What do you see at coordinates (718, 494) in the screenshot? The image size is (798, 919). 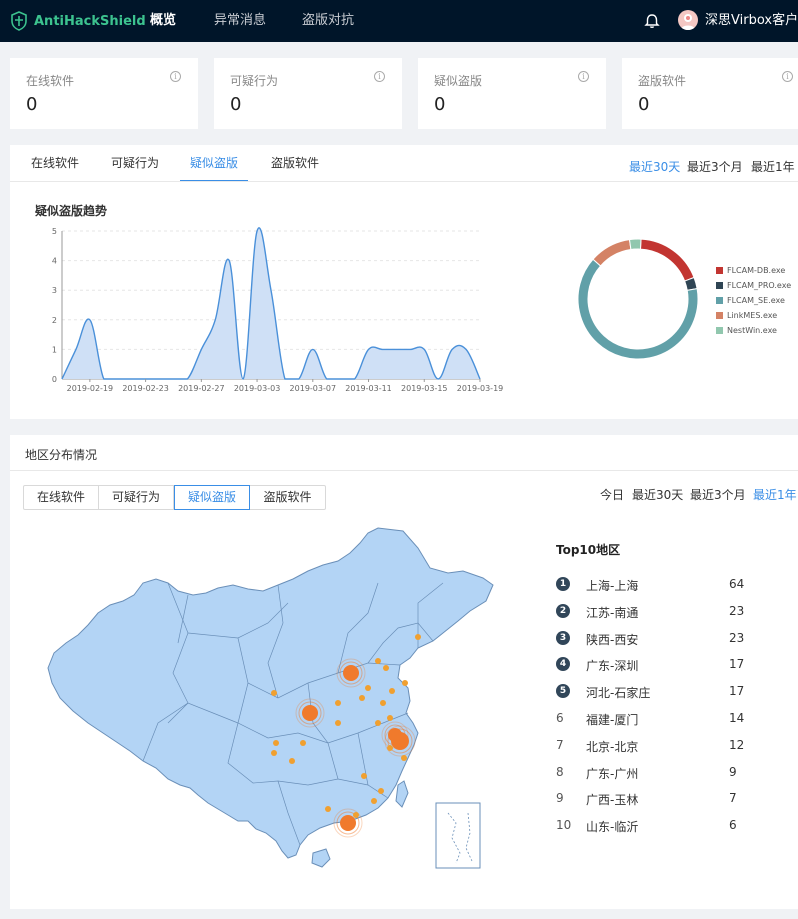 I see `region-range-3months: 最近3个月` at bounding box center [718, 494].